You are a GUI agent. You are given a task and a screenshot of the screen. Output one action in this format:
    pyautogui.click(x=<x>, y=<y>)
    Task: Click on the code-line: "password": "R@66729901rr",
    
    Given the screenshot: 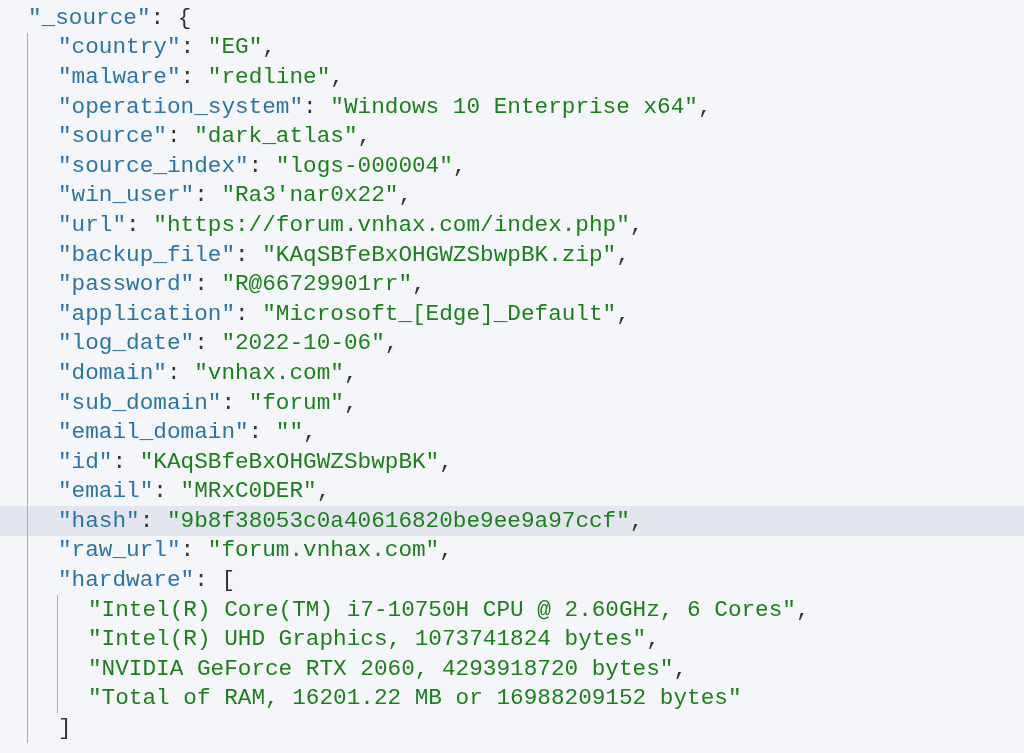 What is the action you would take?
    pyautogui.click(x=241, y=284)
    